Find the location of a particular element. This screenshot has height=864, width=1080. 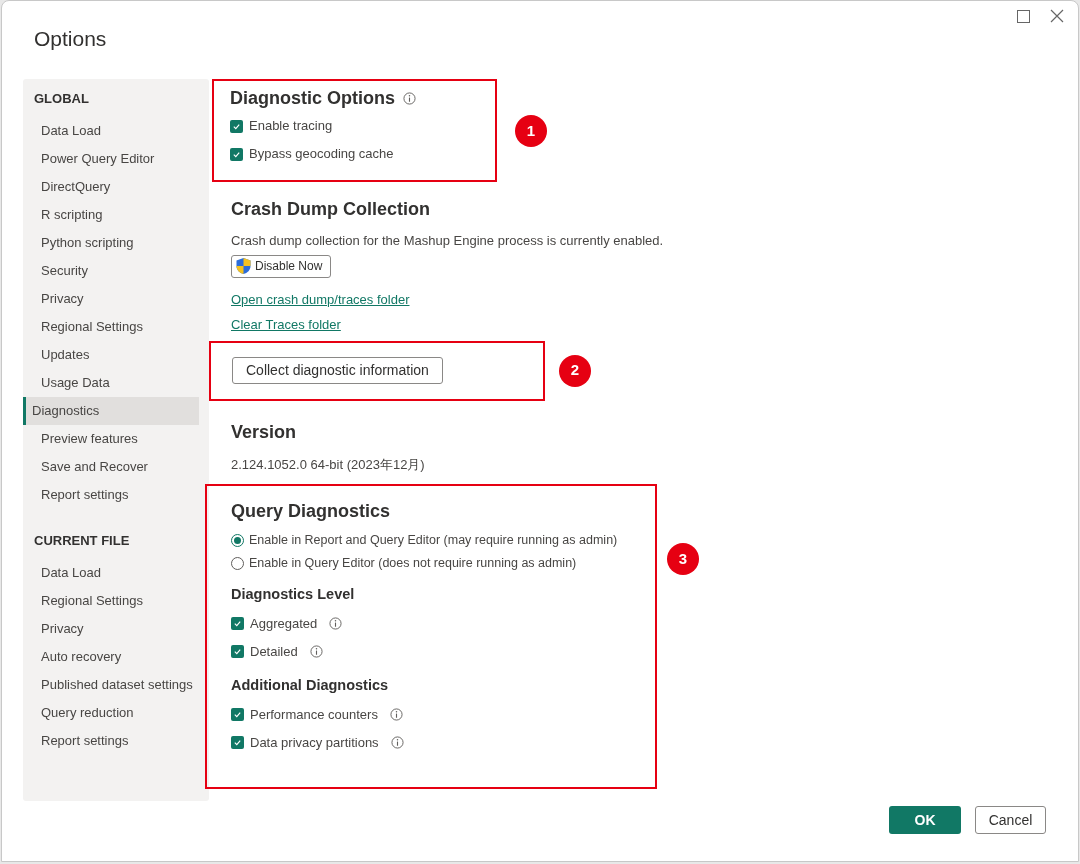

maximize-icon is located at coordinates (1023, 16).